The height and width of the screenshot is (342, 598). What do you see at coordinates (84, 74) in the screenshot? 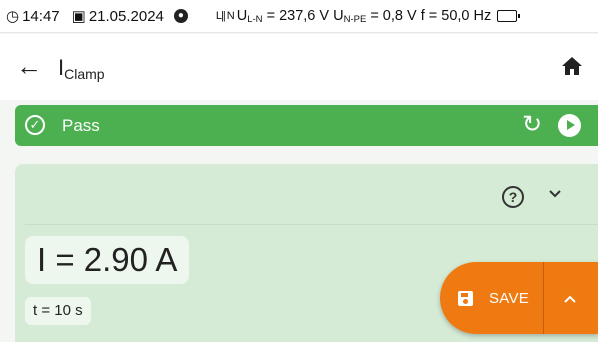
I see `title-sub: Clamp` at bounding box center [84, 74].